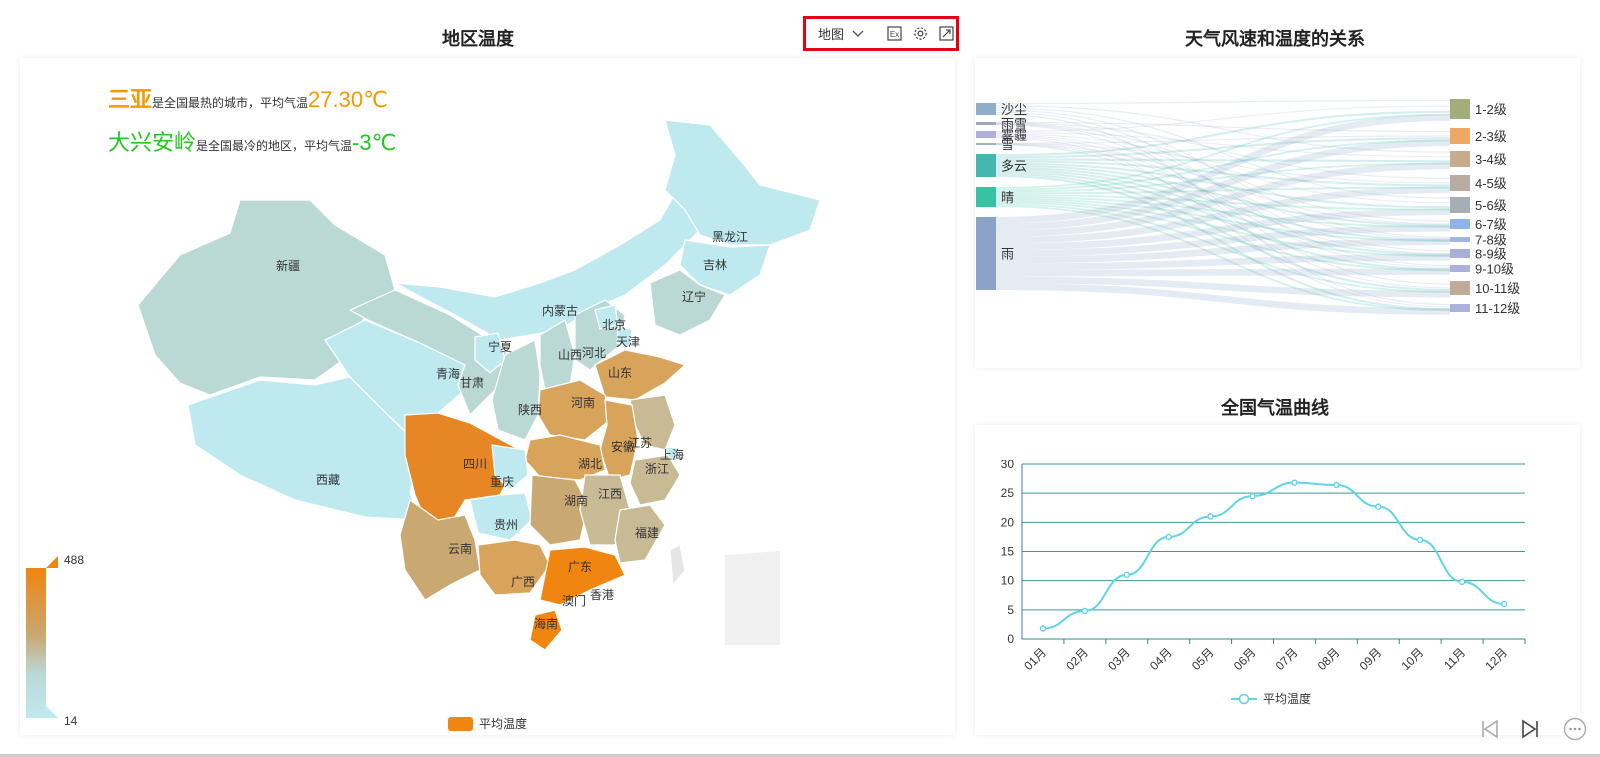 The height and width of the screenshot is (757, 1600). Describe the element at coordinates (1008, 522) in the screenshot. I see `y-tick-label: 20` at that location.